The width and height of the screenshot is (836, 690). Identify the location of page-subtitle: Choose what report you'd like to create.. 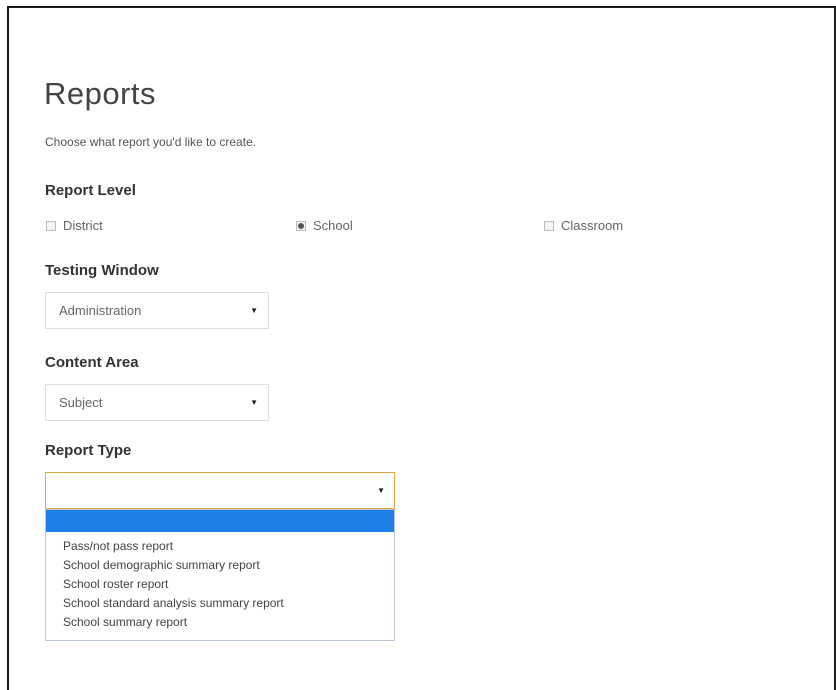
(151, 142).